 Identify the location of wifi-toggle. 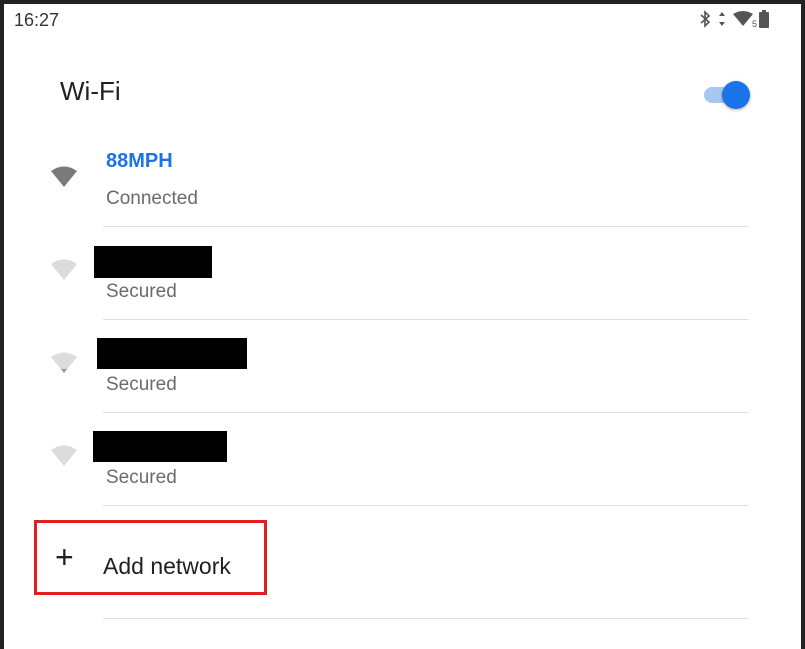
(726, 95).